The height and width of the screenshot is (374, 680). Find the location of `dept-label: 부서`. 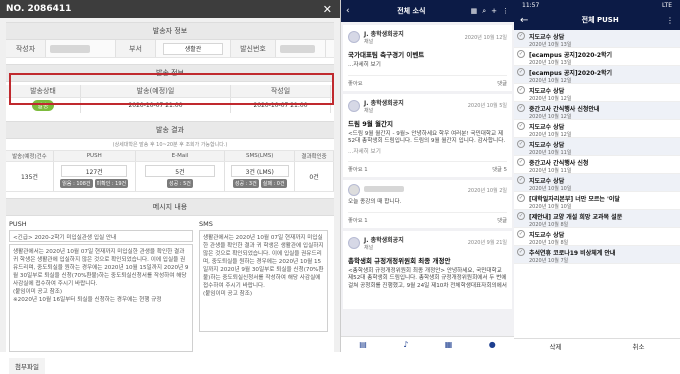

dept-label: 부서 is located at coordinates (136, 48).